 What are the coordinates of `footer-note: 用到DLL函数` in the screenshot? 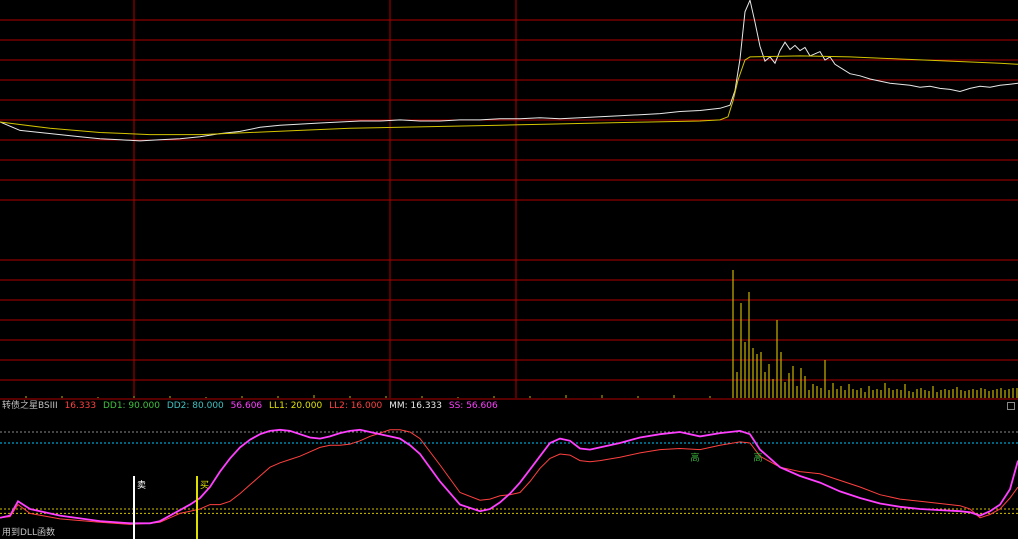 It's located at (28, 533).